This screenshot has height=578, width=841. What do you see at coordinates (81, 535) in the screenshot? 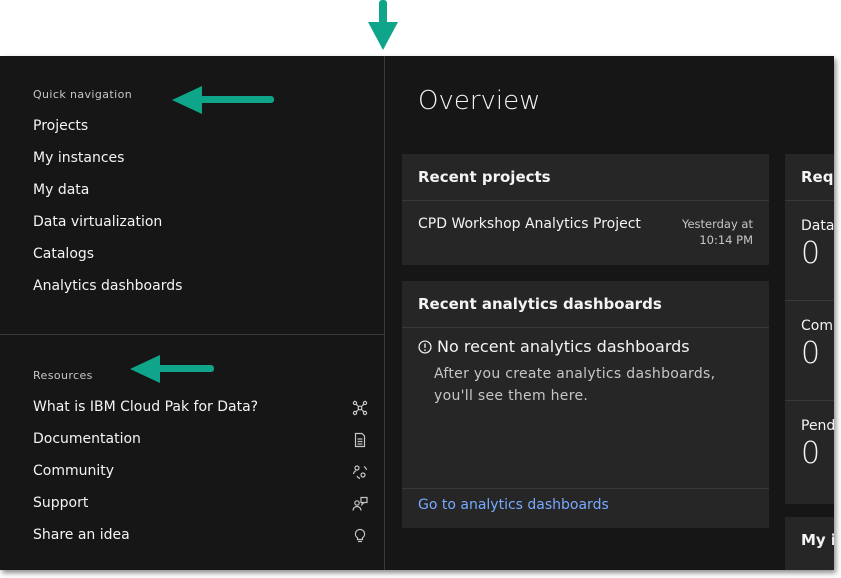
I see `resource-link-share-idea: Share an idea` at bounding box center [81, 535].